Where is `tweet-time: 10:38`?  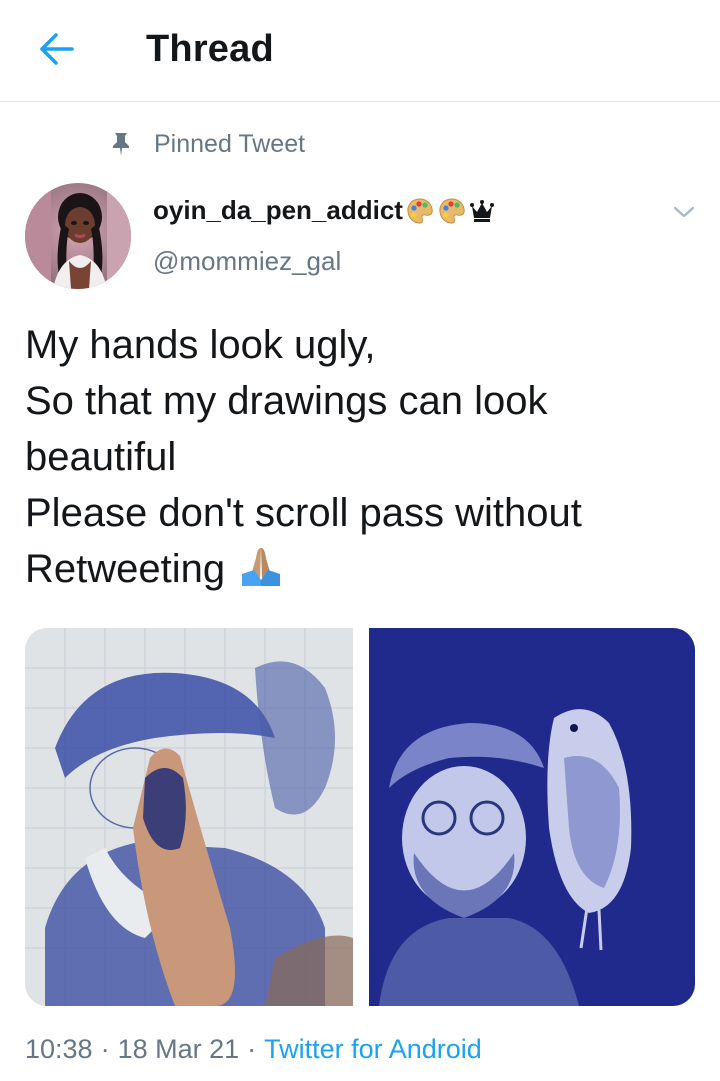 tweet-time: 10:38 is located at coordinates (59, 1049).